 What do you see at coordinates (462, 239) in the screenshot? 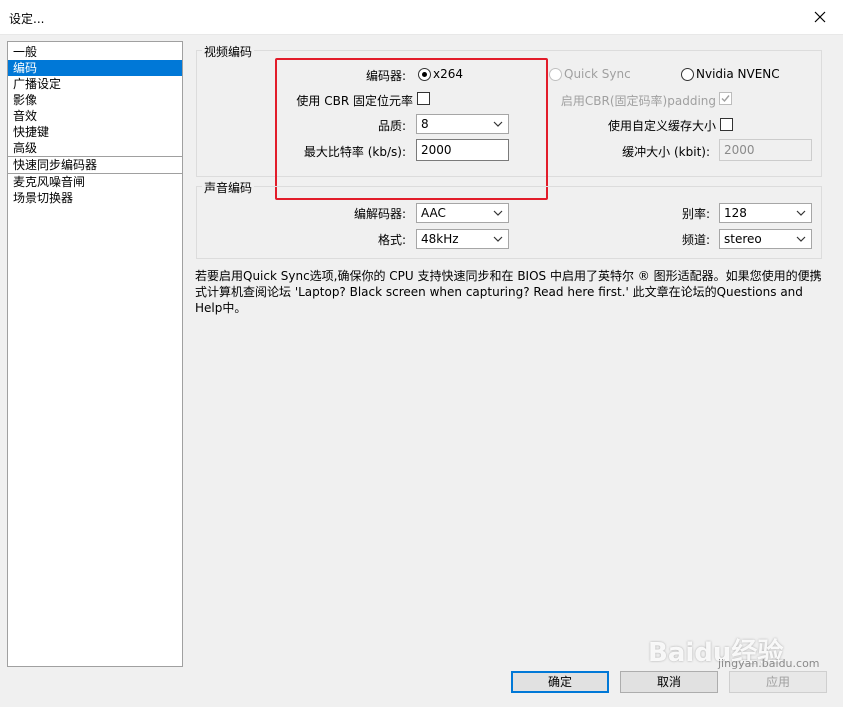
I see `format-select: 48kHz` at bounding box center [462, 239].